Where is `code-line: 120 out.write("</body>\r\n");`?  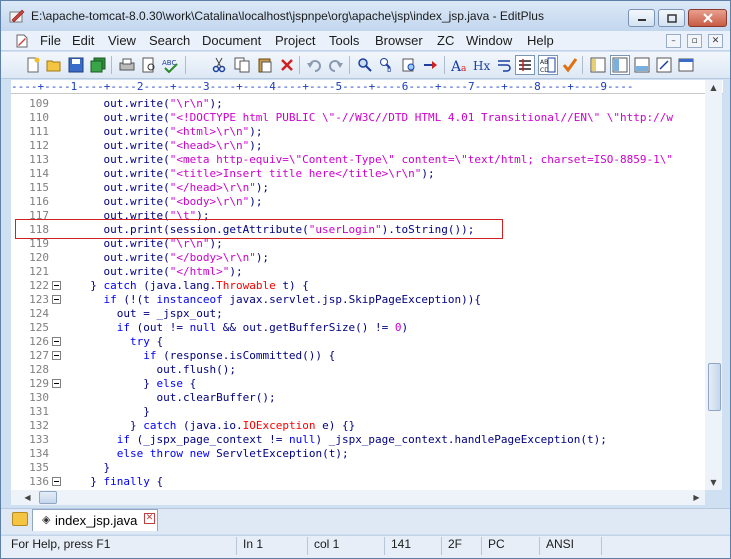 code-line: 120 out.write("</body>\r\n"); is located at coordinates (358, 258).